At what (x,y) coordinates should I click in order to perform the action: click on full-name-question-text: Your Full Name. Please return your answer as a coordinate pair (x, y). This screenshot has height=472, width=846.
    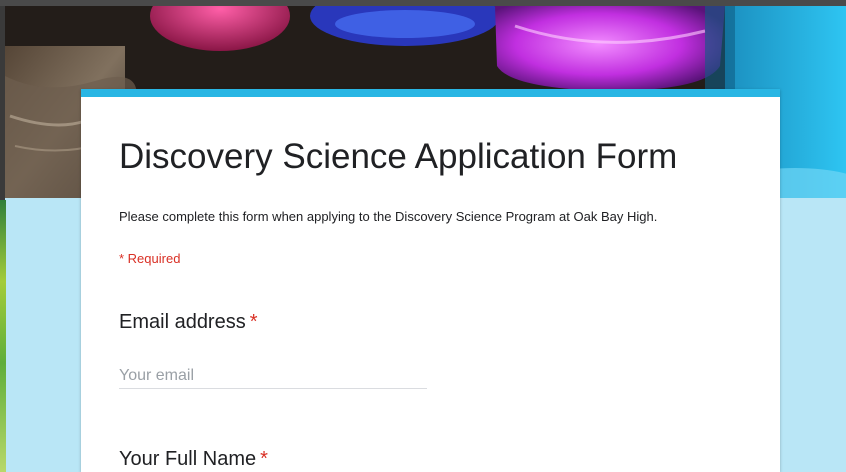
    Looking at the image, I should click on (188, 459).